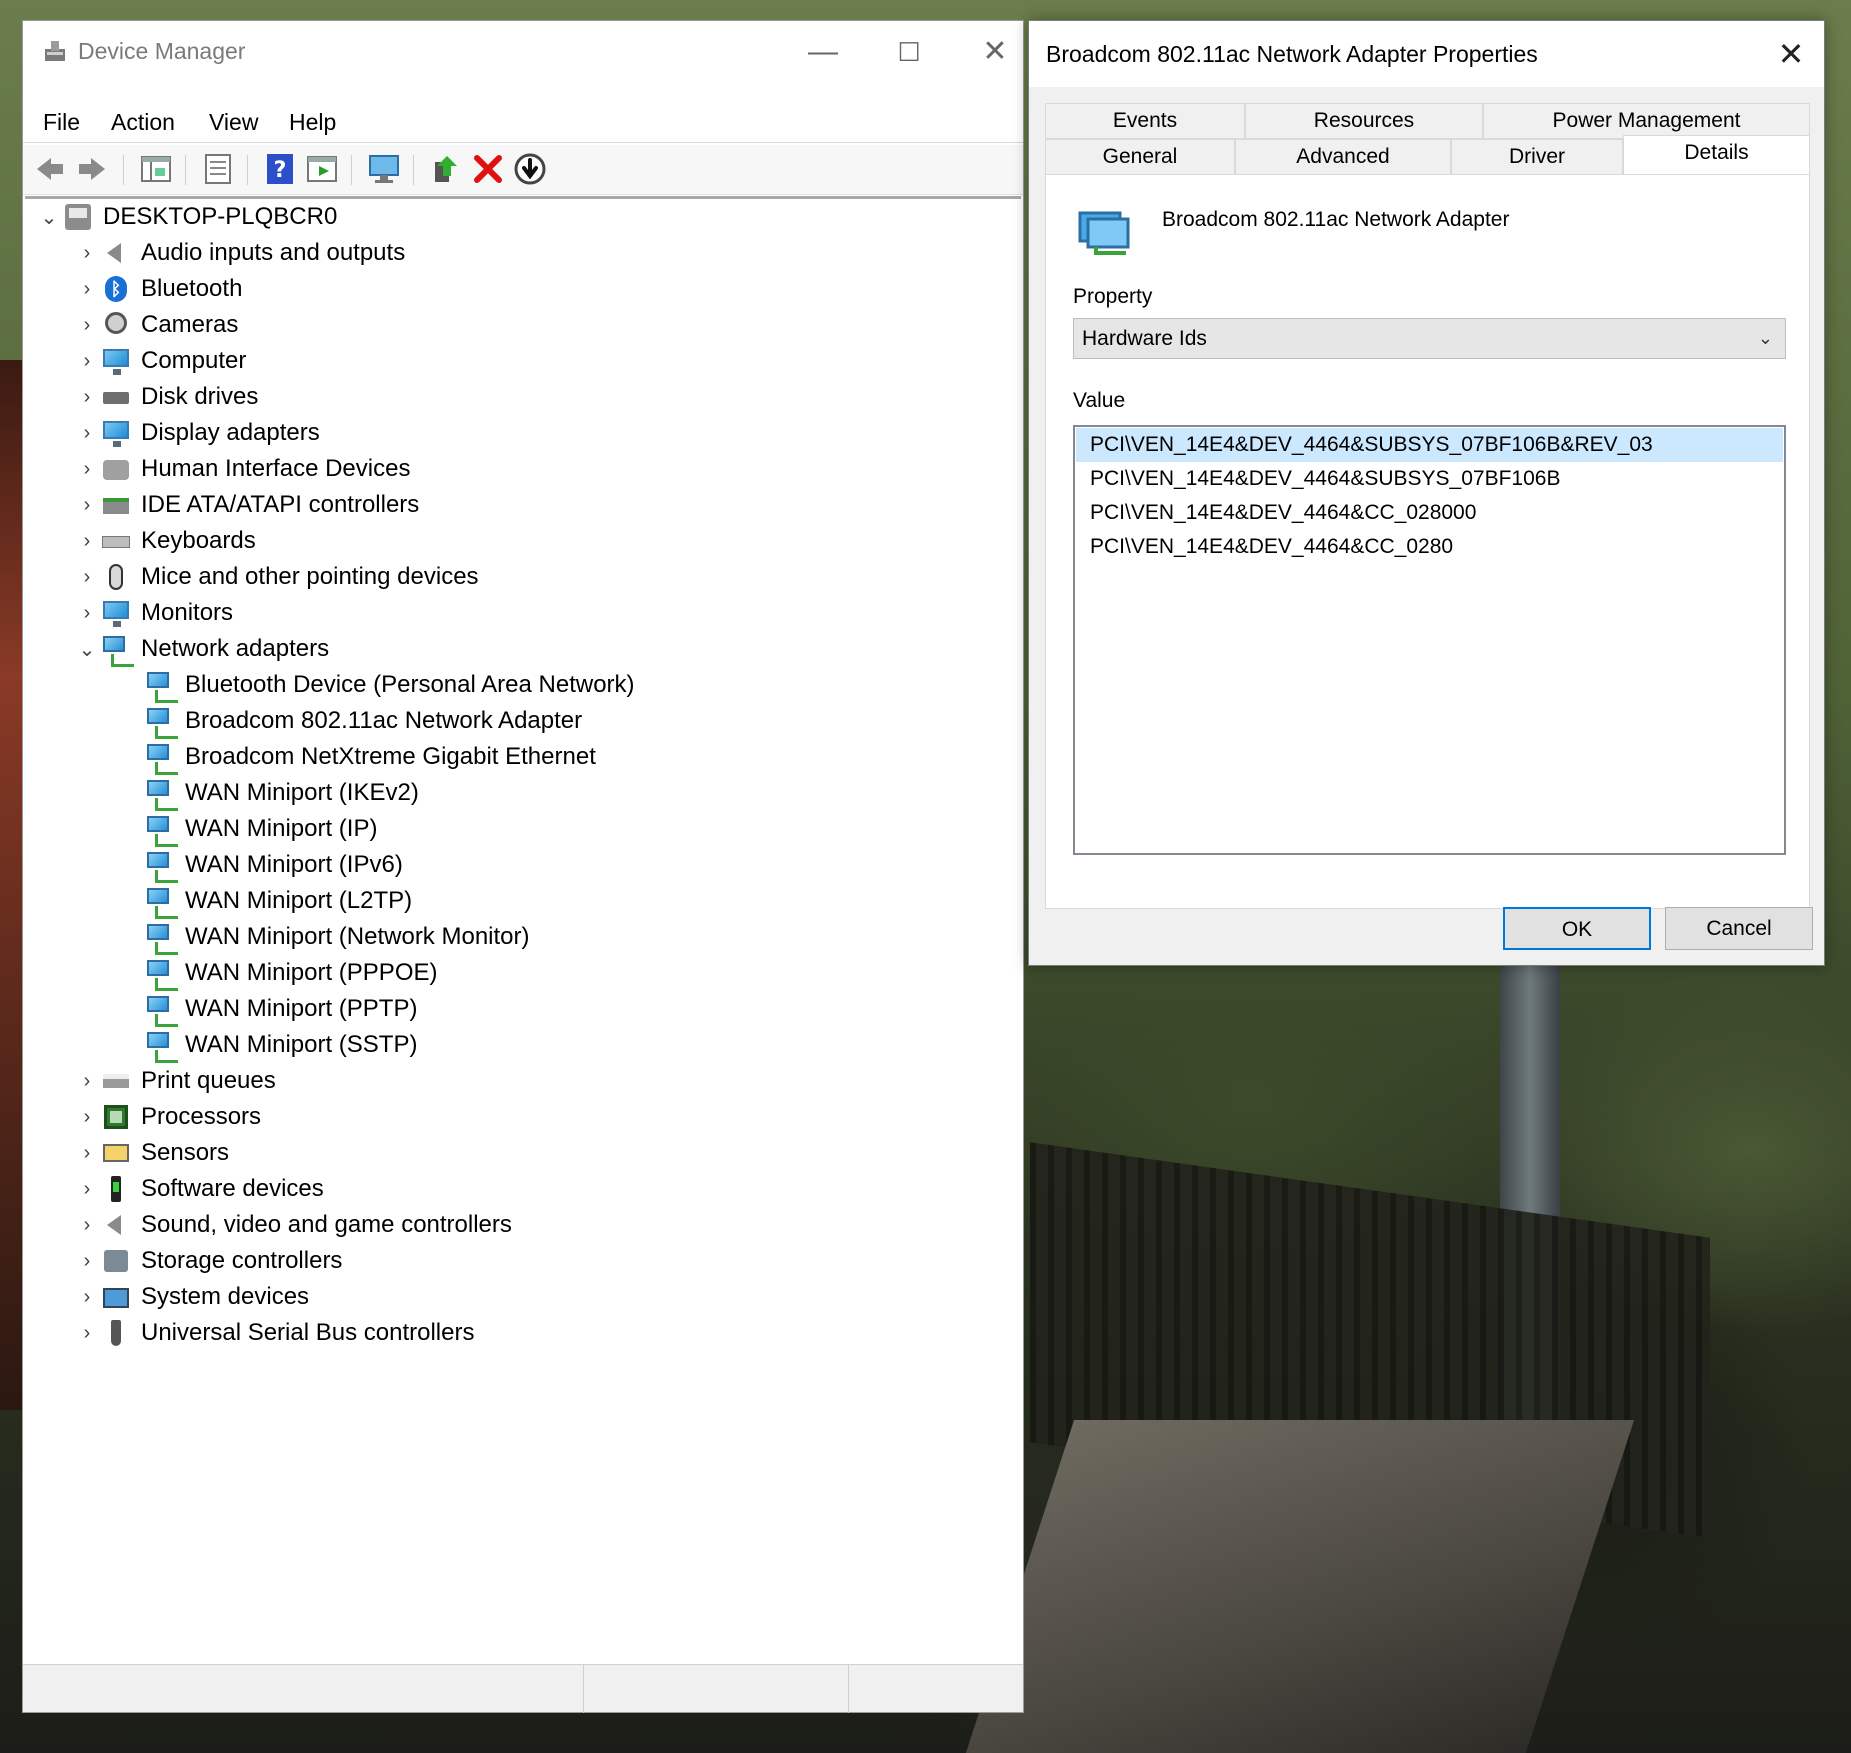 The height and width of the screenshot is (1753, 1851). Describe the element at coordinates (1429, 547) in the screenshot. I see `value-list-item: PCI\VEN_14E4&DEV_4464&CC_0280` at that location.